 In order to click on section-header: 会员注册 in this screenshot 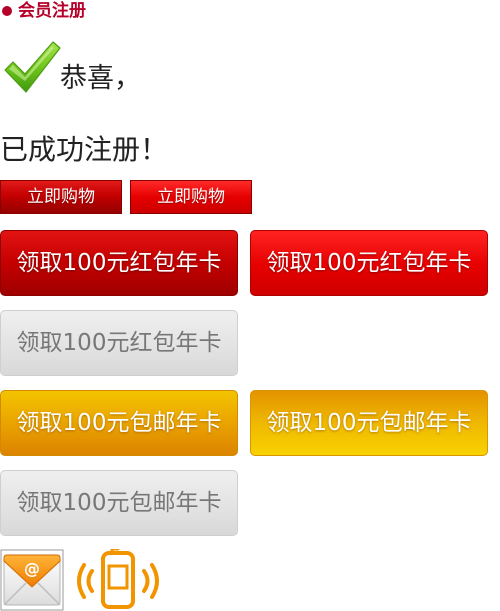, I will do `click(44, 11)`.